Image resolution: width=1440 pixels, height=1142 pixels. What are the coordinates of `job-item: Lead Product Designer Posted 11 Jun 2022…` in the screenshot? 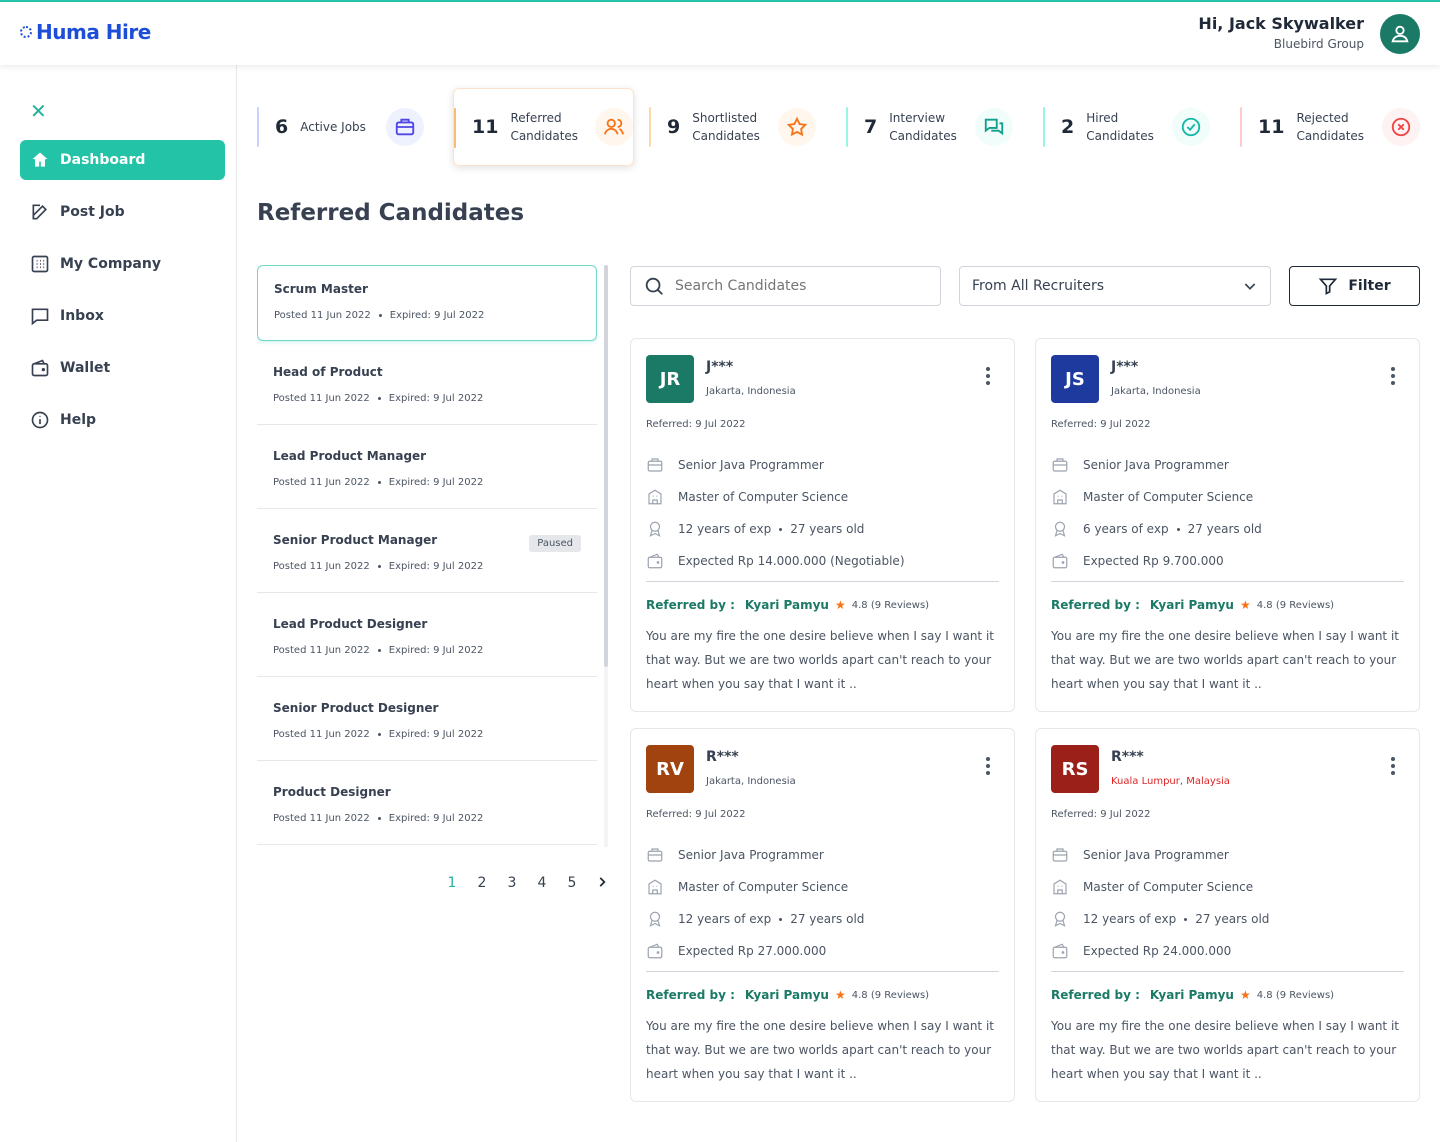 It's located at (427, 639).